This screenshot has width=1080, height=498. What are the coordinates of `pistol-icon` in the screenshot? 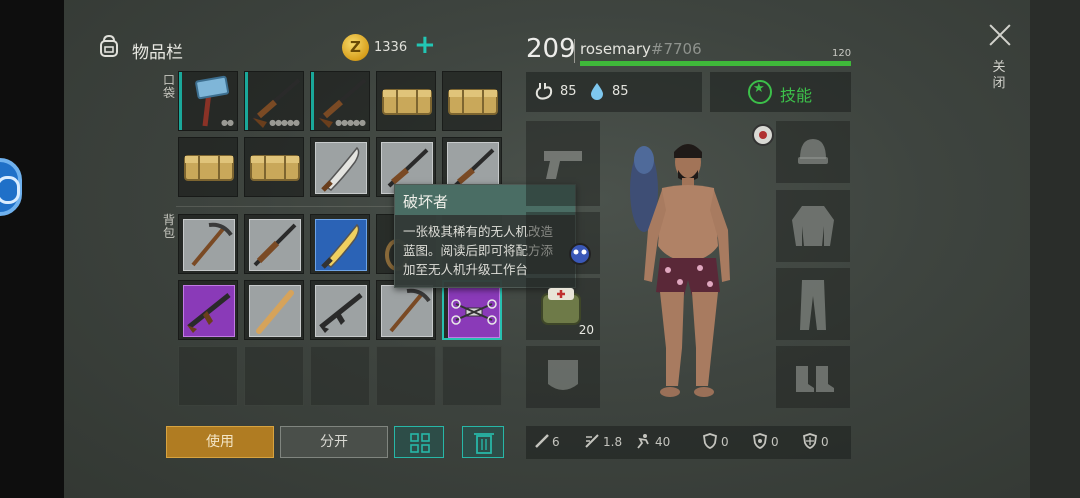 It's located at (563, 165).